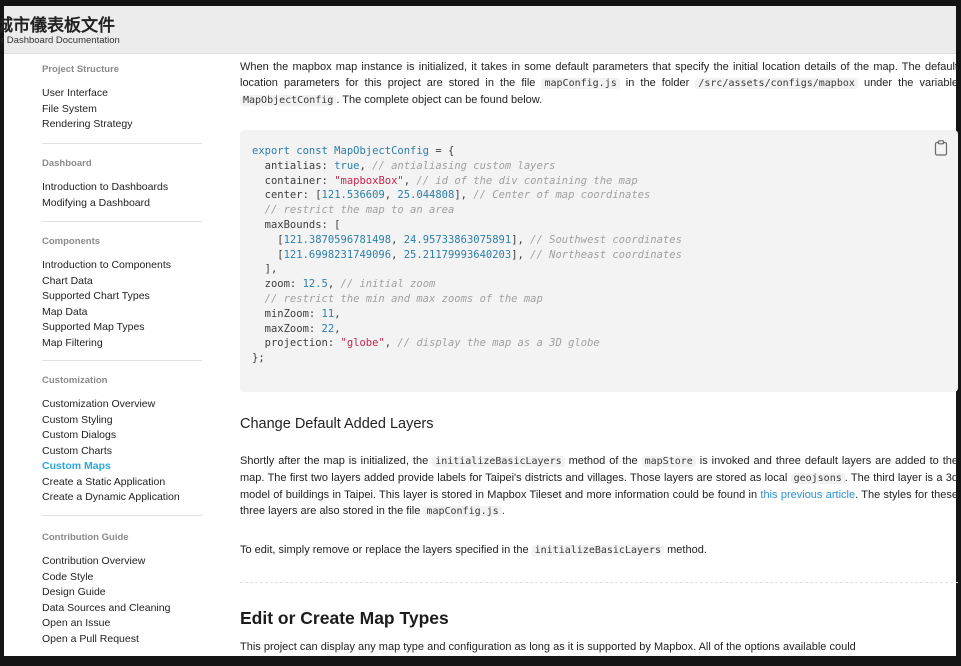  Describe the element at coordinates (603, 461) in the screenshot. I see `text-span: method of the` at that location.